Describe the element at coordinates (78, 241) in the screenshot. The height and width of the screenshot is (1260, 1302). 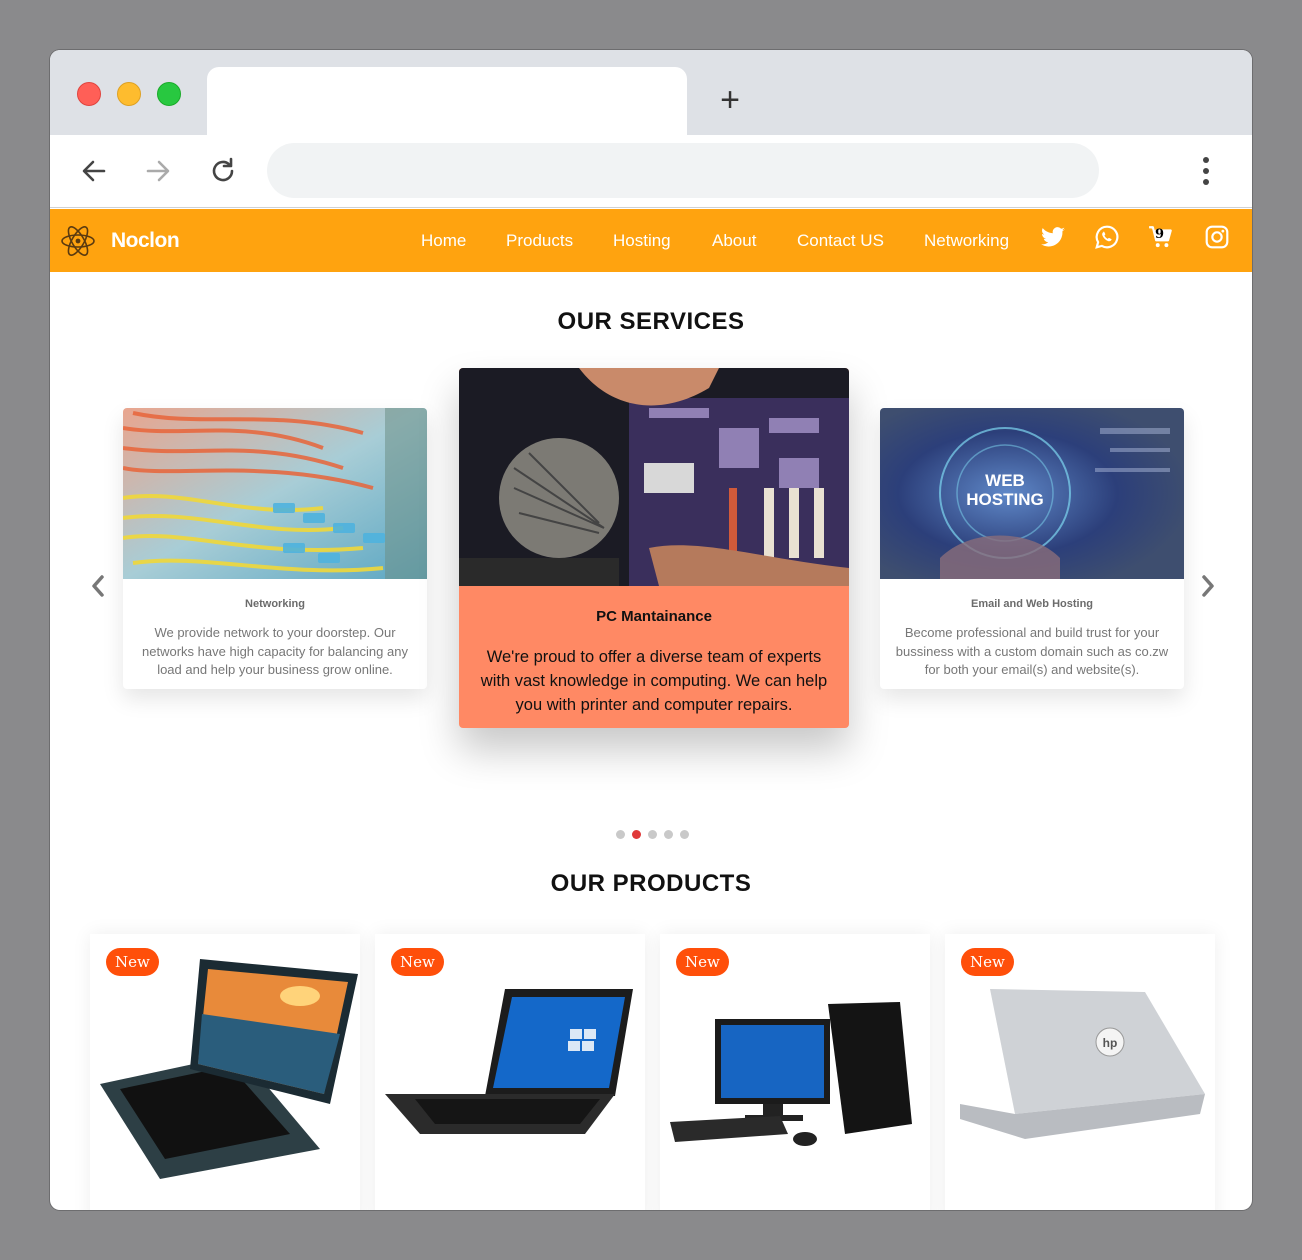
I see `atom-logo-icon` at that location.